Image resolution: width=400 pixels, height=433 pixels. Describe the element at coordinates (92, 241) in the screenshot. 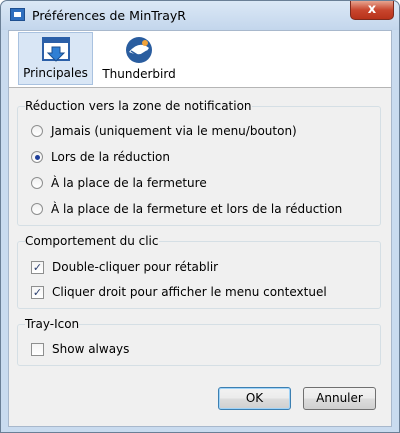

I see `click-group-title: Comportement du clic` at that location.